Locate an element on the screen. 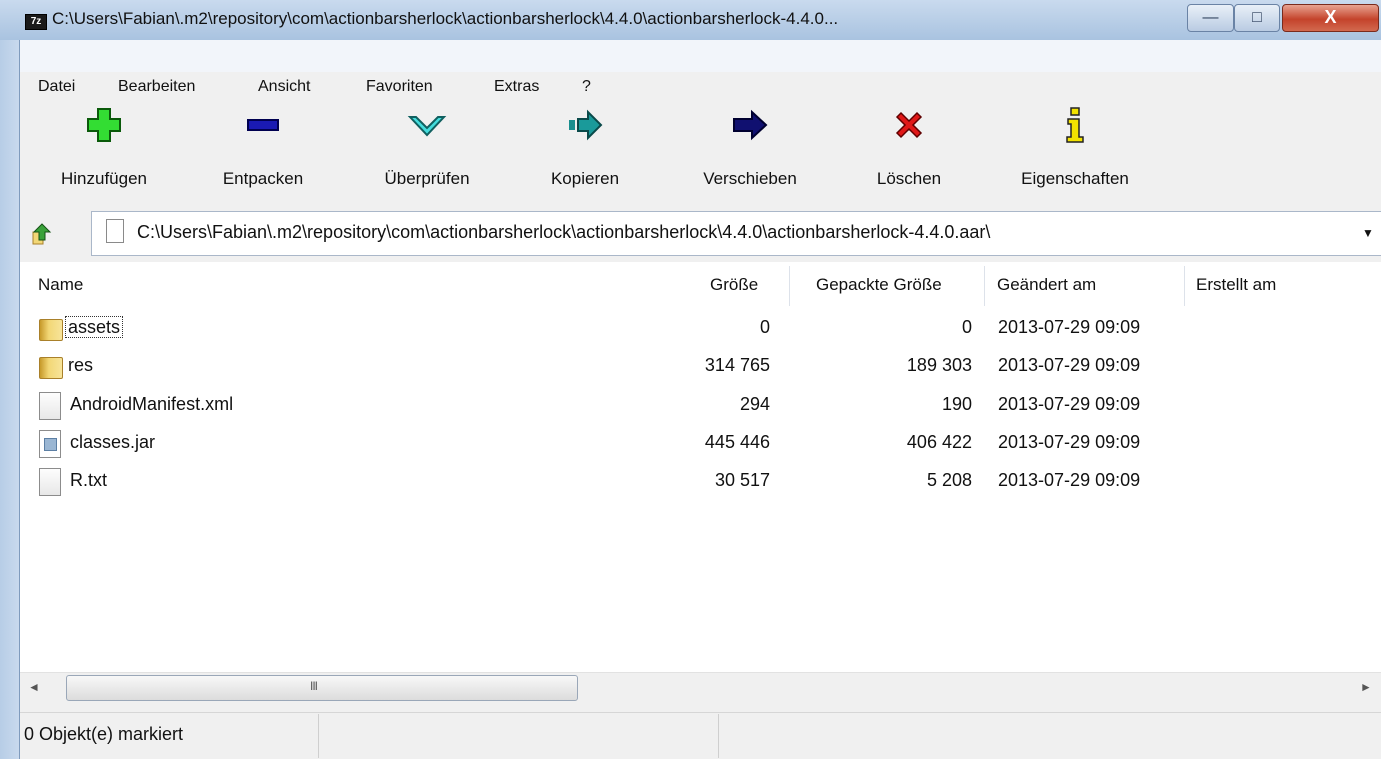 This screenshot has height=759, width=1381. list-header is located at coordinates (700, 286).